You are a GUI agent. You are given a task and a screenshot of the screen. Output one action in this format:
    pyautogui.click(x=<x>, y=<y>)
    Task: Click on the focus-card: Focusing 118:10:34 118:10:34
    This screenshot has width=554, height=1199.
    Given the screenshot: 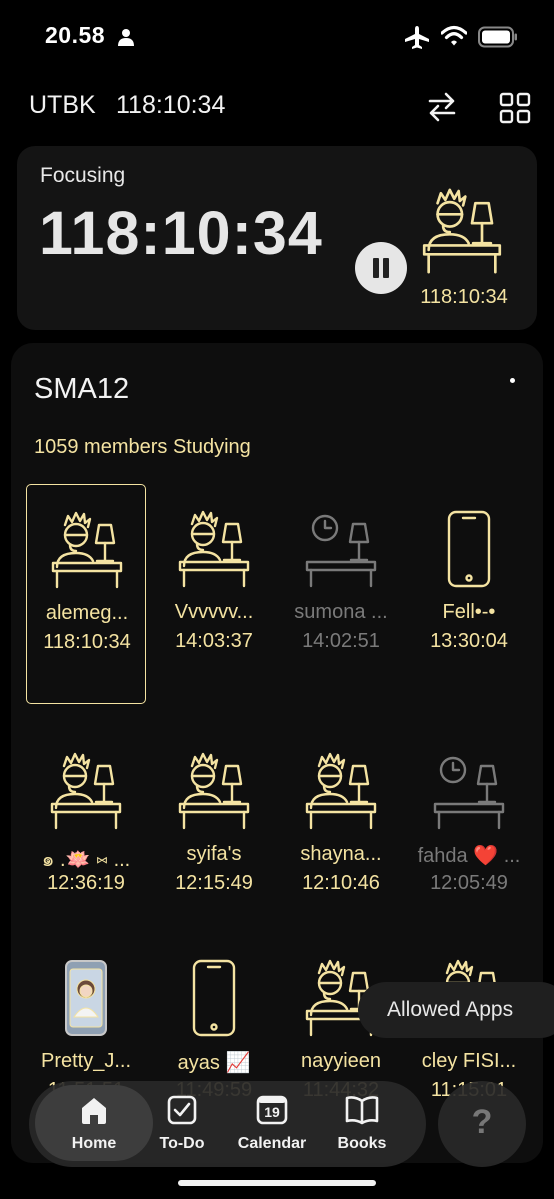 What is the action you would take?
    pyautogui.click(x=277, y=238)
    